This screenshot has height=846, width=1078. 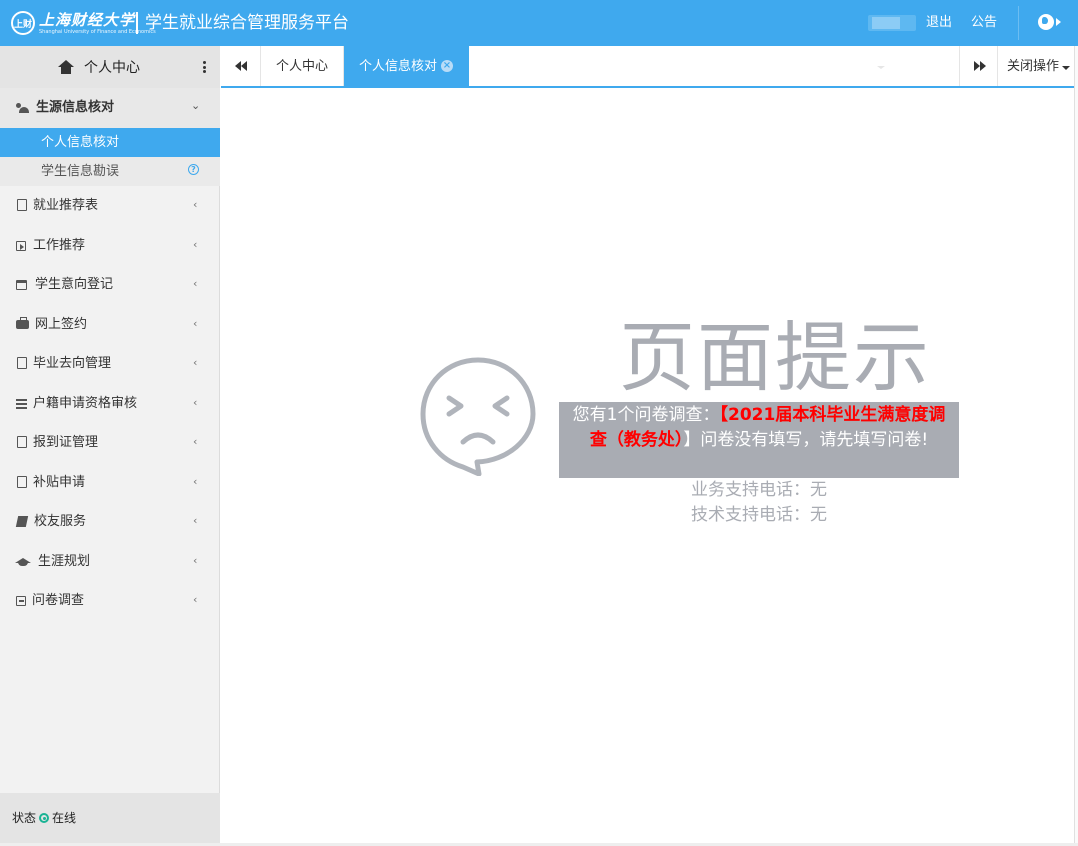 I want to click on double-chevron-left-icon, so click(x=241, y=66).